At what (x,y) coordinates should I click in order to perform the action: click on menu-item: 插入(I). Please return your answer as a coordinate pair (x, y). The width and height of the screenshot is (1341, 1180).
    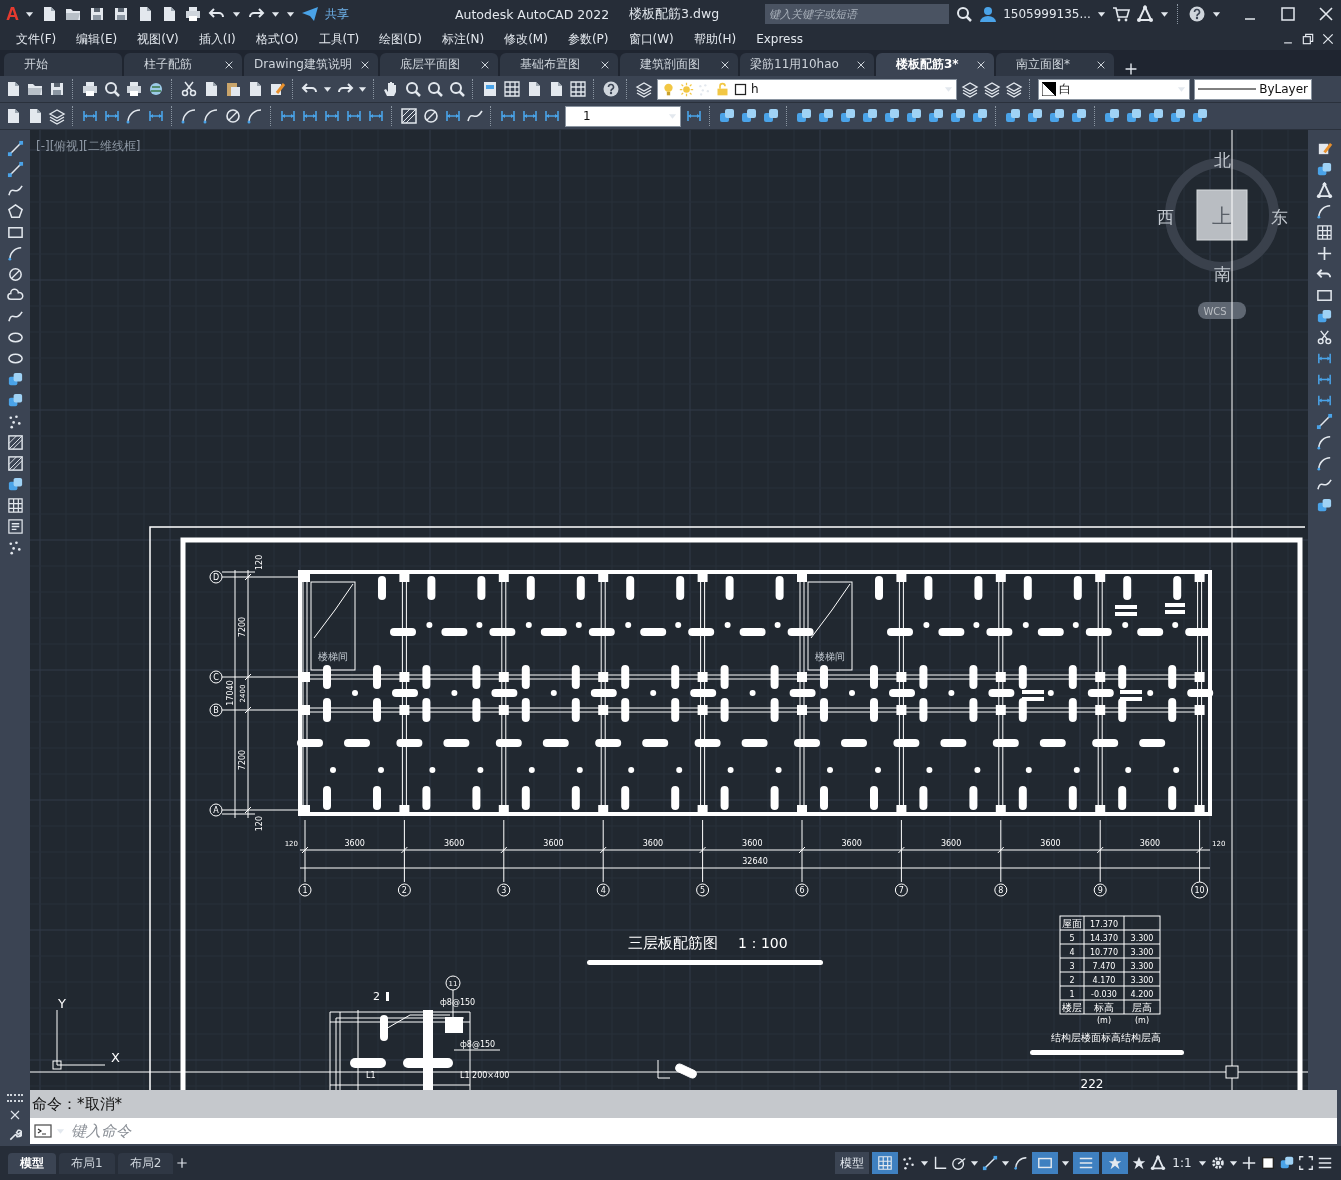
    Looking at the image, I should click on (217, 39).